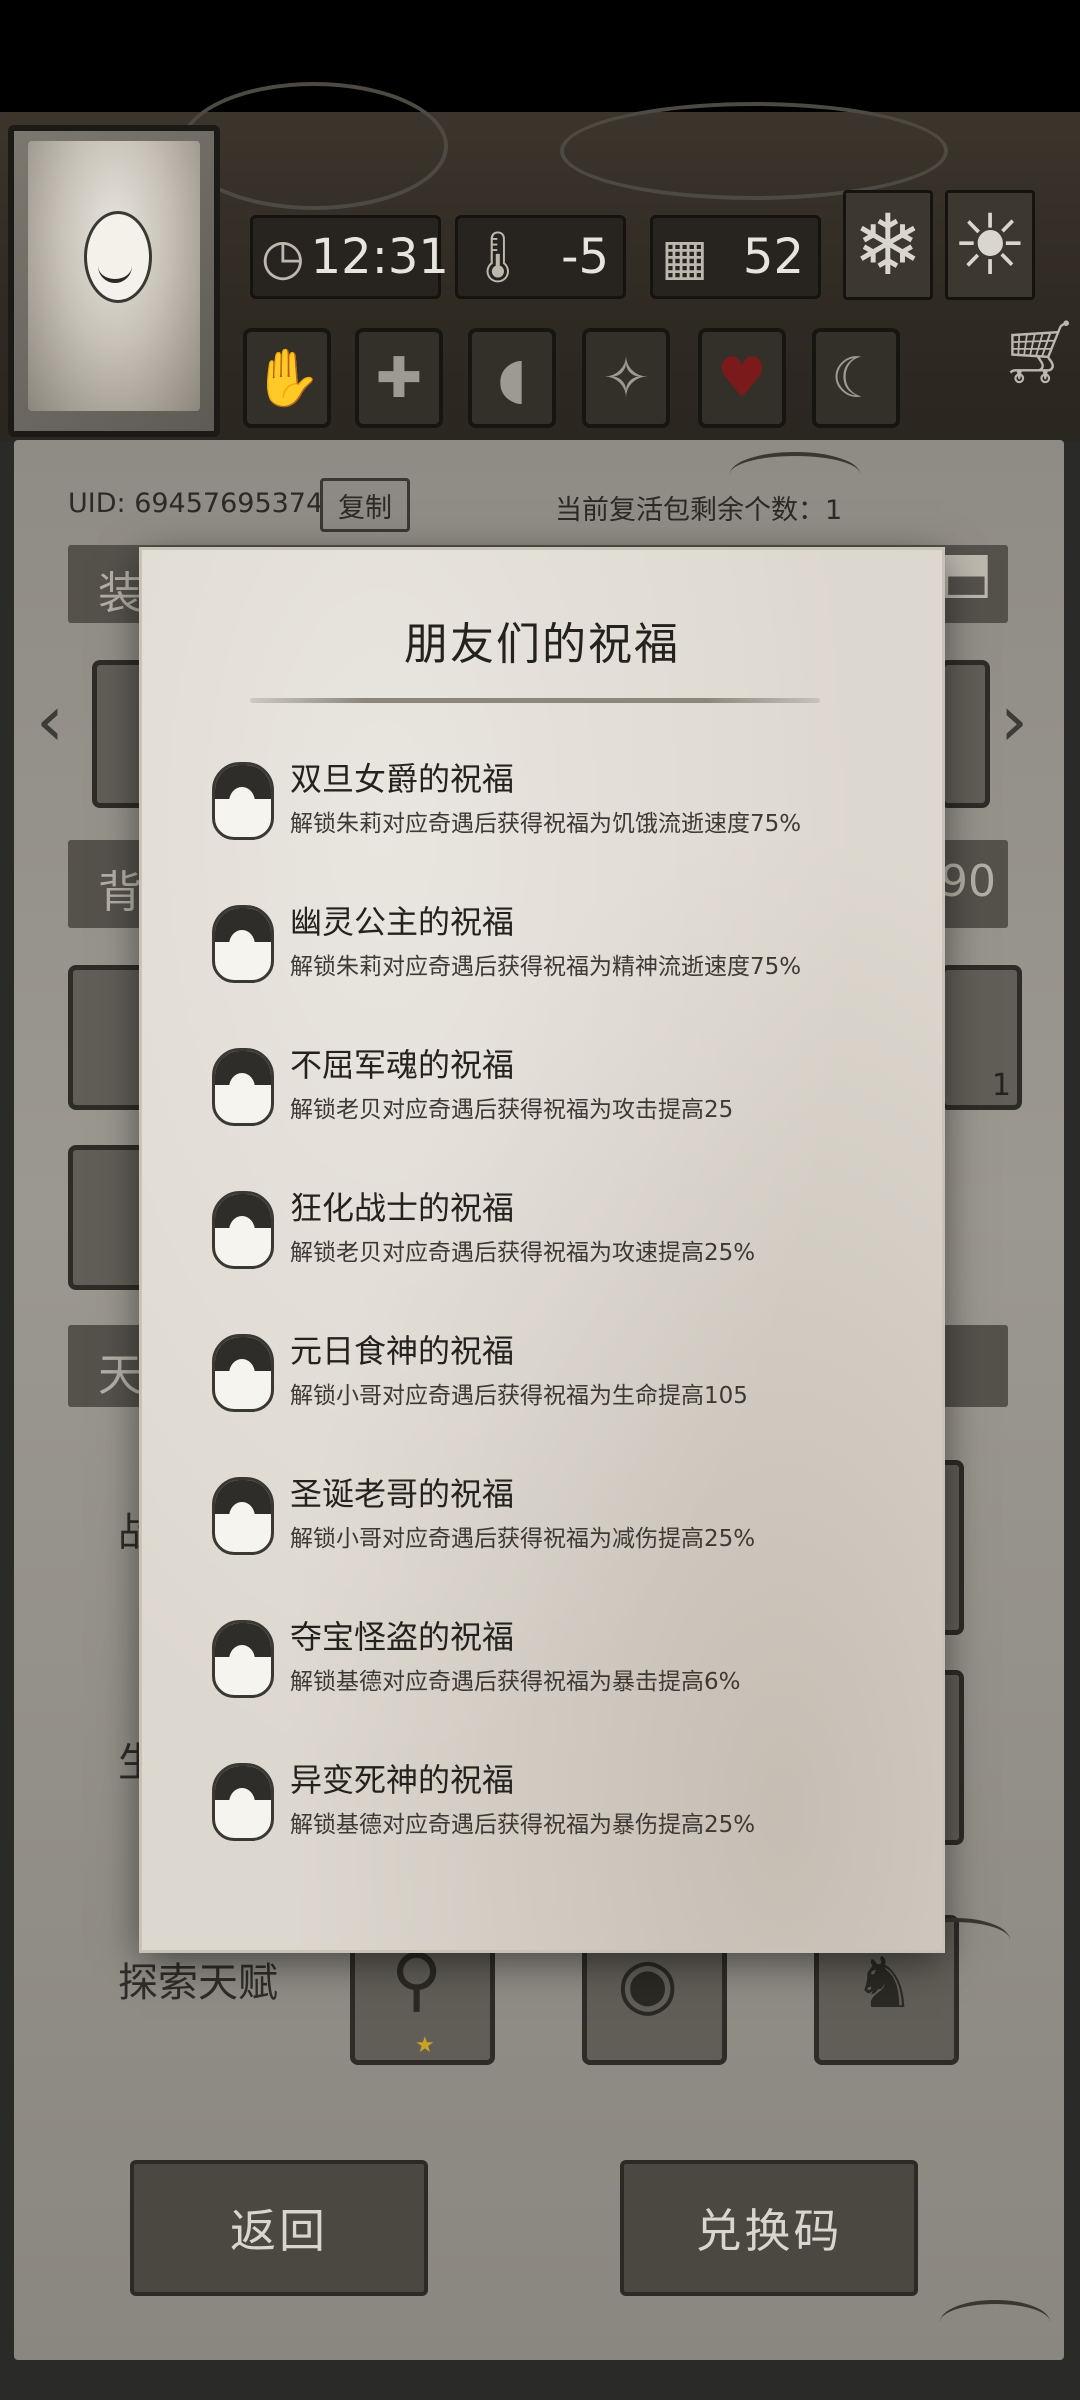 The height and width of the screenshot is (2400, 1080). I want to click on berserker-avatar-icon, so click(243, 1230).